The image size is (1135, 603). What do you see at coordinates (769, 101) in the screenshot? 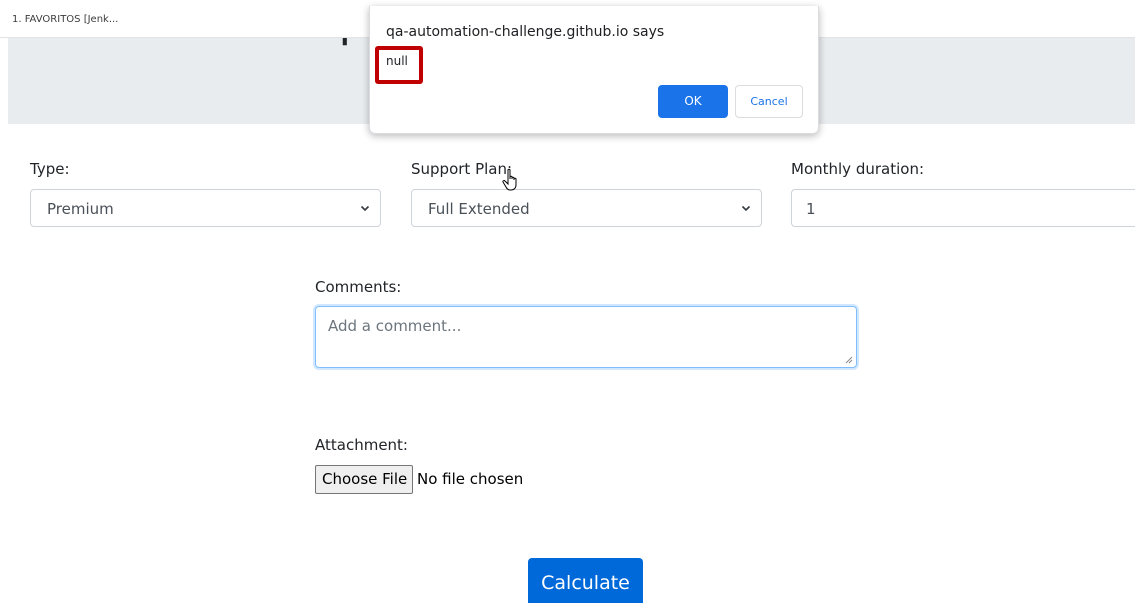
I see `cancel-button: Cancel` at bounding box center [769, 101].